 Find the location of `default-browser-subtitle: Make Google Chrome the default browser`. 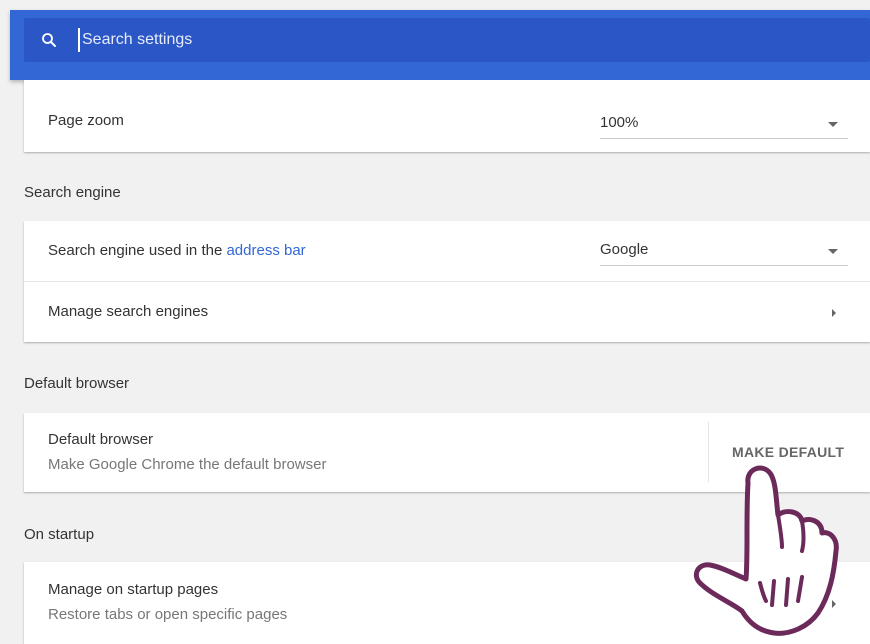

default-browser-subtitle: Make Google Chrome the default browser is located at coordinates (187, 464).